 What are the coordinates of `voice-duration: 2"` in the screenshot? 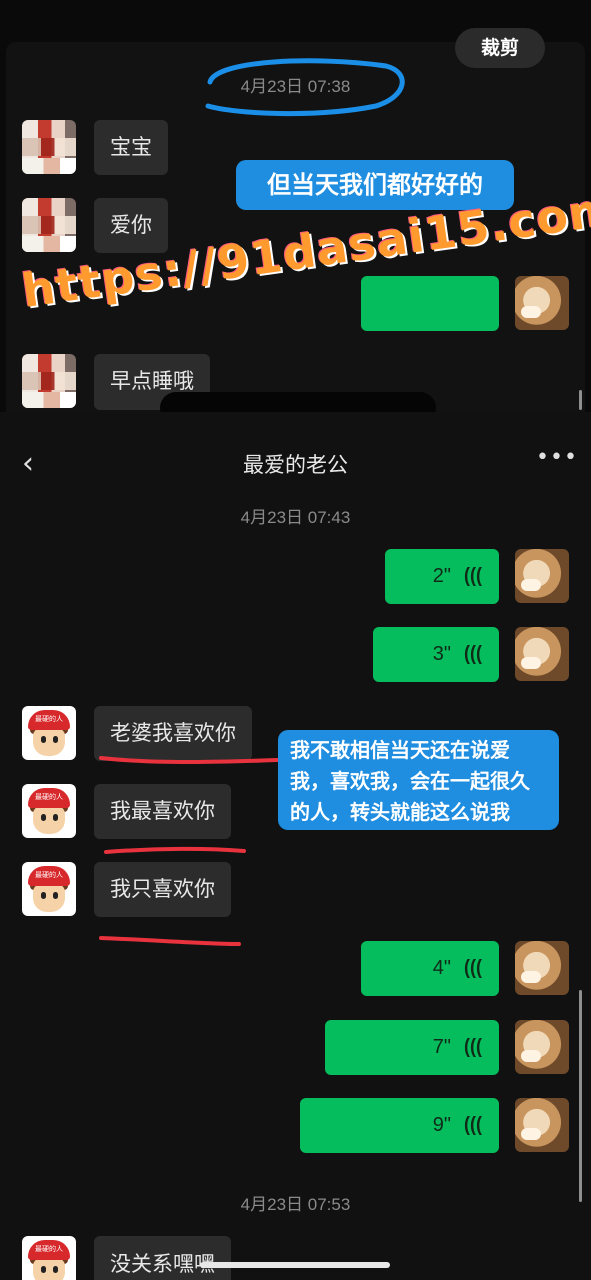 It's located at (442, 576).